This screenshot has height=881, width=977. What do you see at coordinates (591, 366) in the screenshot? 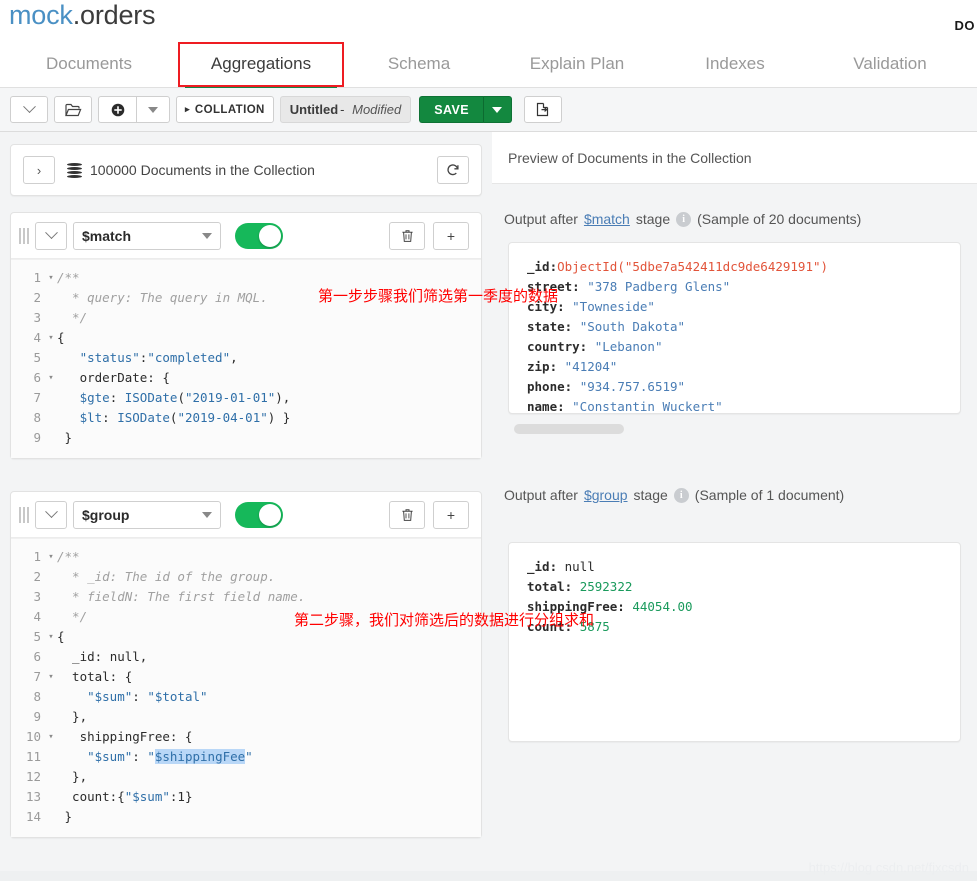
I see `field-value: "41204"` at bounding box center [591, 366].